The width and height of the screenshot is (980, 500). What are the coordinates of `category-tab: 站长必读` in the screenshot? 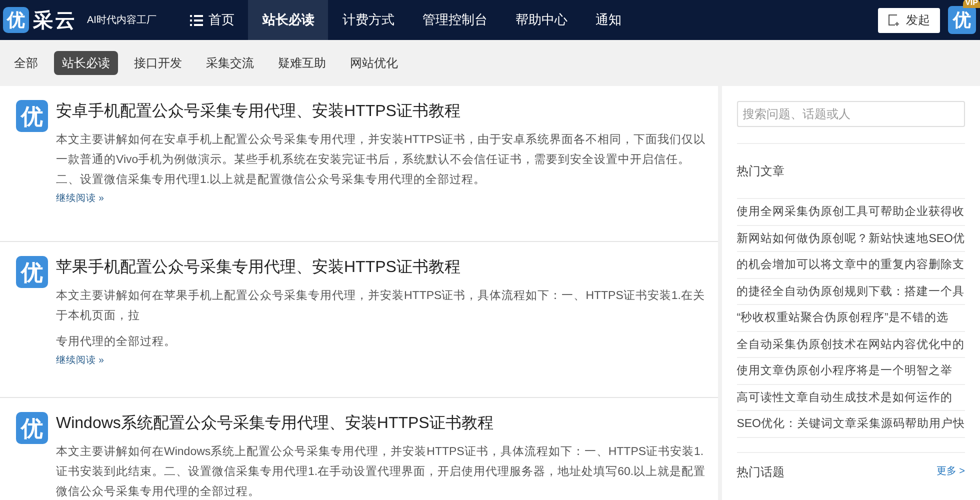 It's located at (86, 63).